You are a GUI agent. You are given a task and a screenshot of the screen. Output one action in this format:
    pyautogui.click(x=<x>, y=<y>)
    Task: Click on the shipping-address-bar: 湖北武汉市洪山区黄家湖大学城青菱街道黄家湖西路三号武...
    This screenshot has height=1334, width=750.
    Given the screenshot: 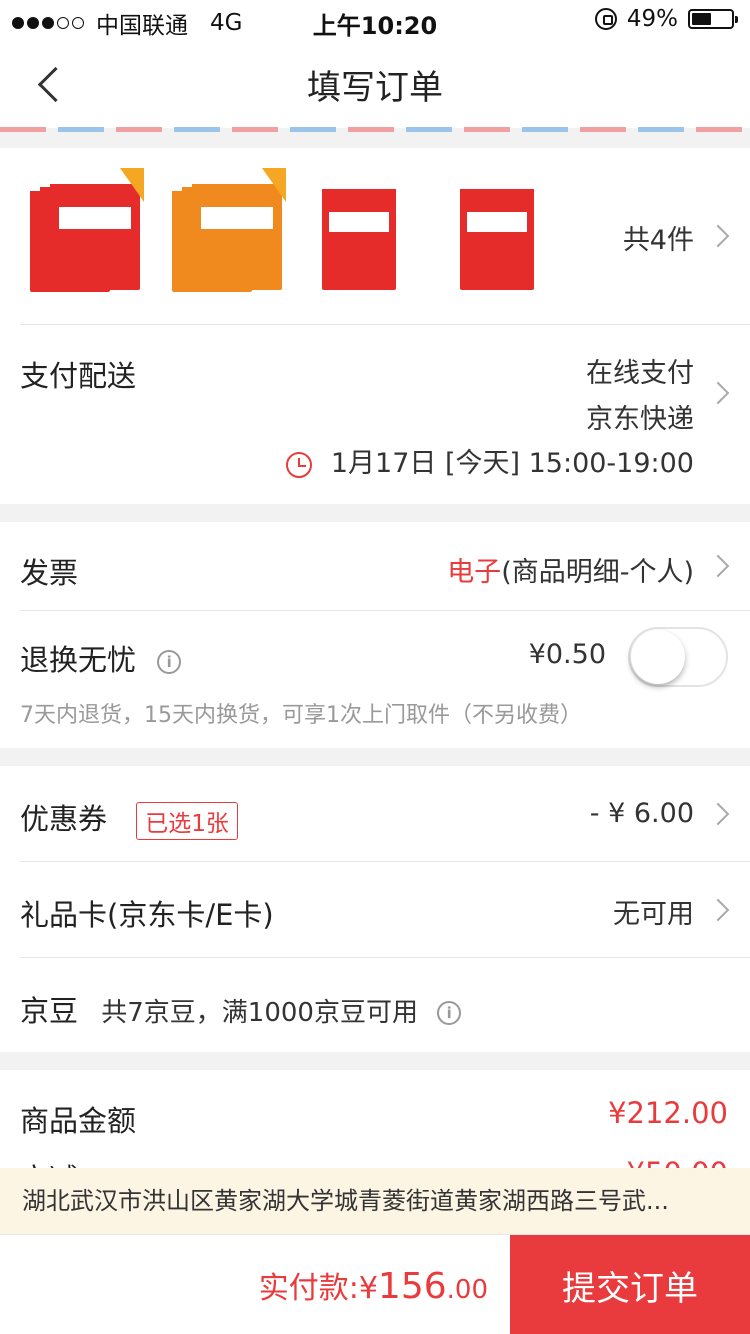 What is the action you would take?
    pyautogui.click(x=375, y=1201)
    